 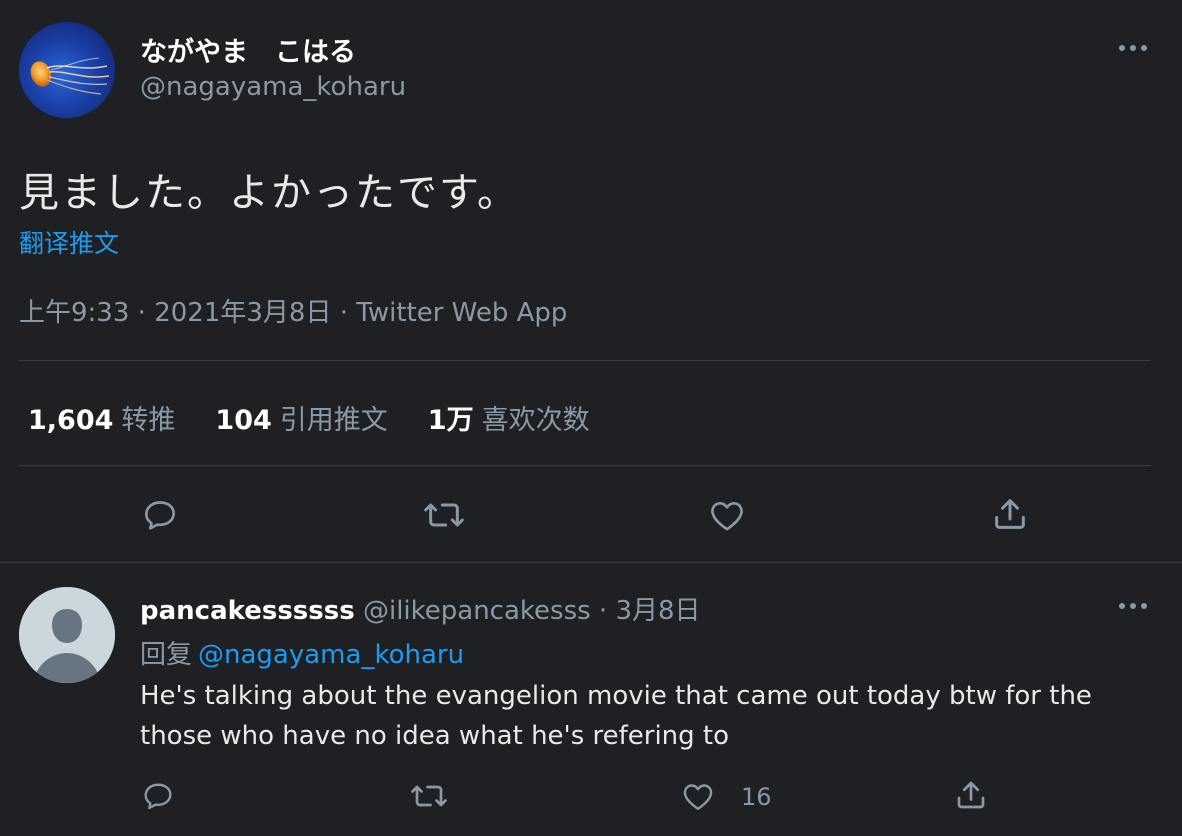 What do you see at coordinates (69, 242) in the screenshot?
I see `translate-tweet-link: 翻译推文` at bounding box center [69, 242].